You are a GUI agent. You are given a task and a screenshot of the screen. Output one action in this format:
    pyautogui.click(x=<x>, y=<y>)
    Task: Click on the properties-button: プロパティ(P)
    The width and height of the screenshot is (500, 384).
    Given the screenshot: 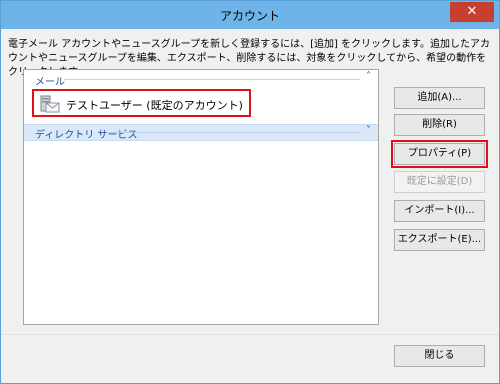 What is the action you would take?
    pyautogui.click(x=439, y=154)
    